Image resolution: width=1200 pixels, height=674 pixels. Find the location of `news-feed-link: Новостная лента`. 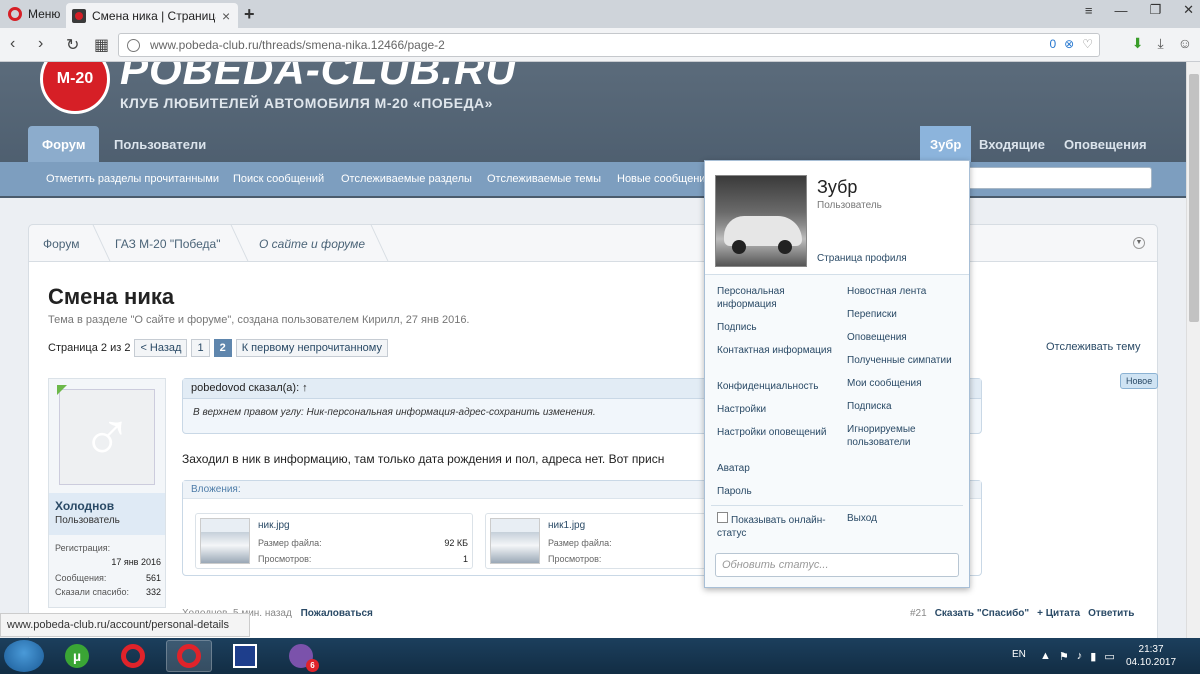

news-feed-link: Новостная лента is located at coordinates (906, 291).